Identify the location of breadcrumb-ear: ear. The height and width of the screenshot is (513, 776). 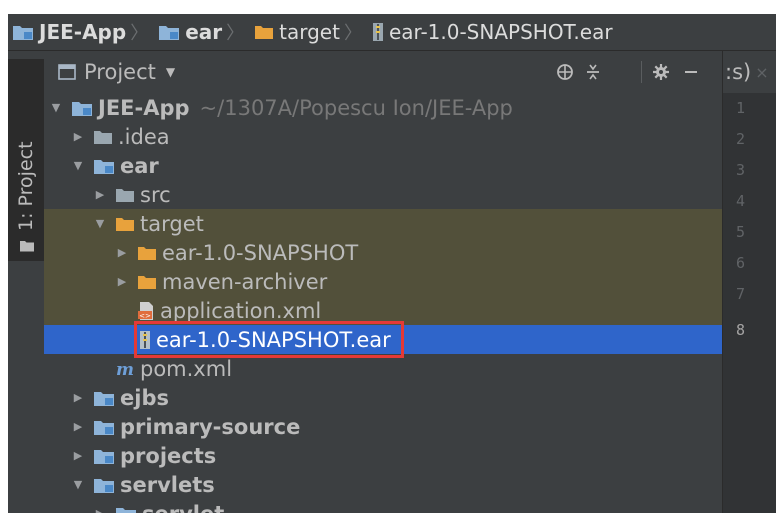
(188, 32).